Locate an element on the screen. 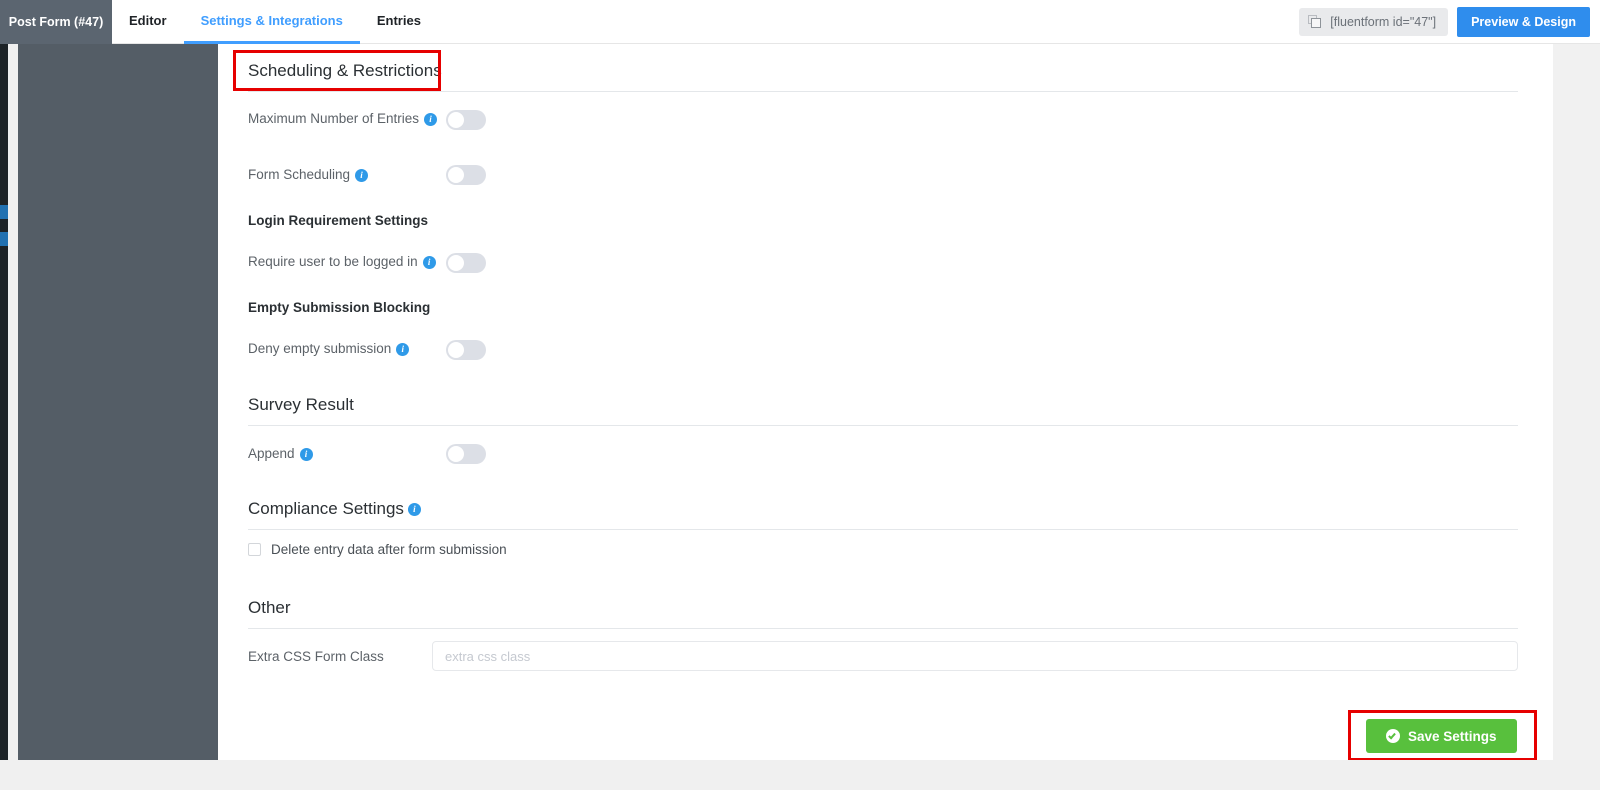 The image size is (1600, 790). settings-sidebar-panel is located at coordinates (118, 402).